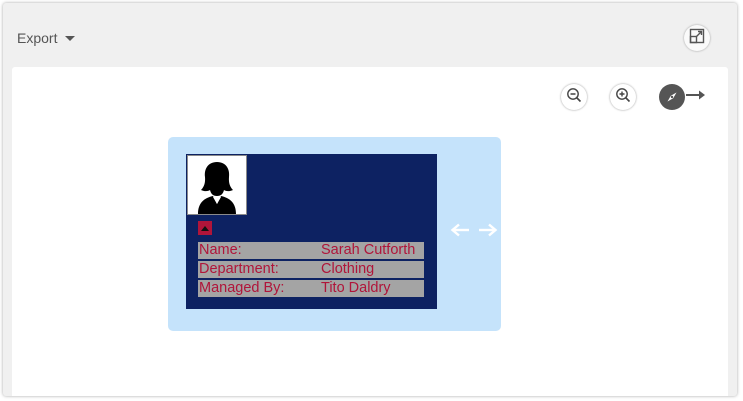  Describe the element at coordinates (217, 185) in the screenshot. I see `female-avatar-icon` at that location.